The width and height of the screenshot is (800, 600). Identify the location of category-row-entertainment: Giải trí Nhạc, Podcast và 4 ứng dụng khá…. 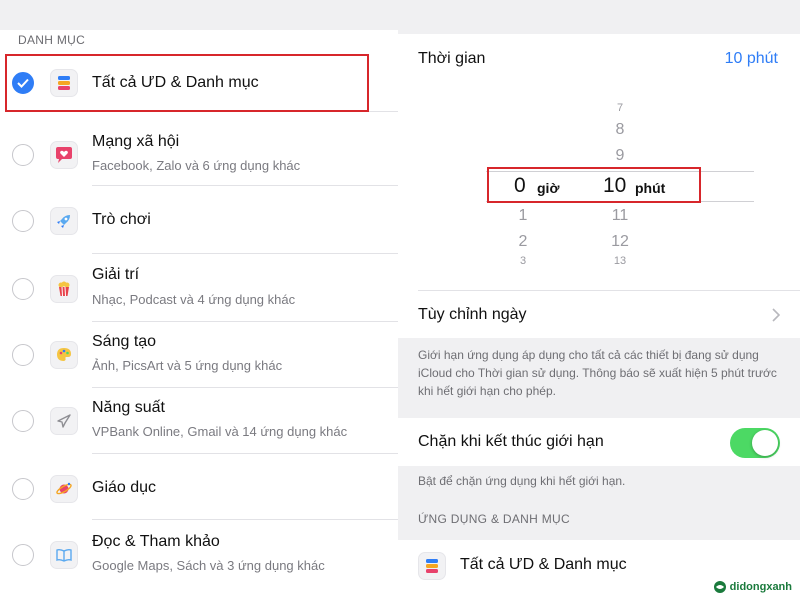
(199, 288).